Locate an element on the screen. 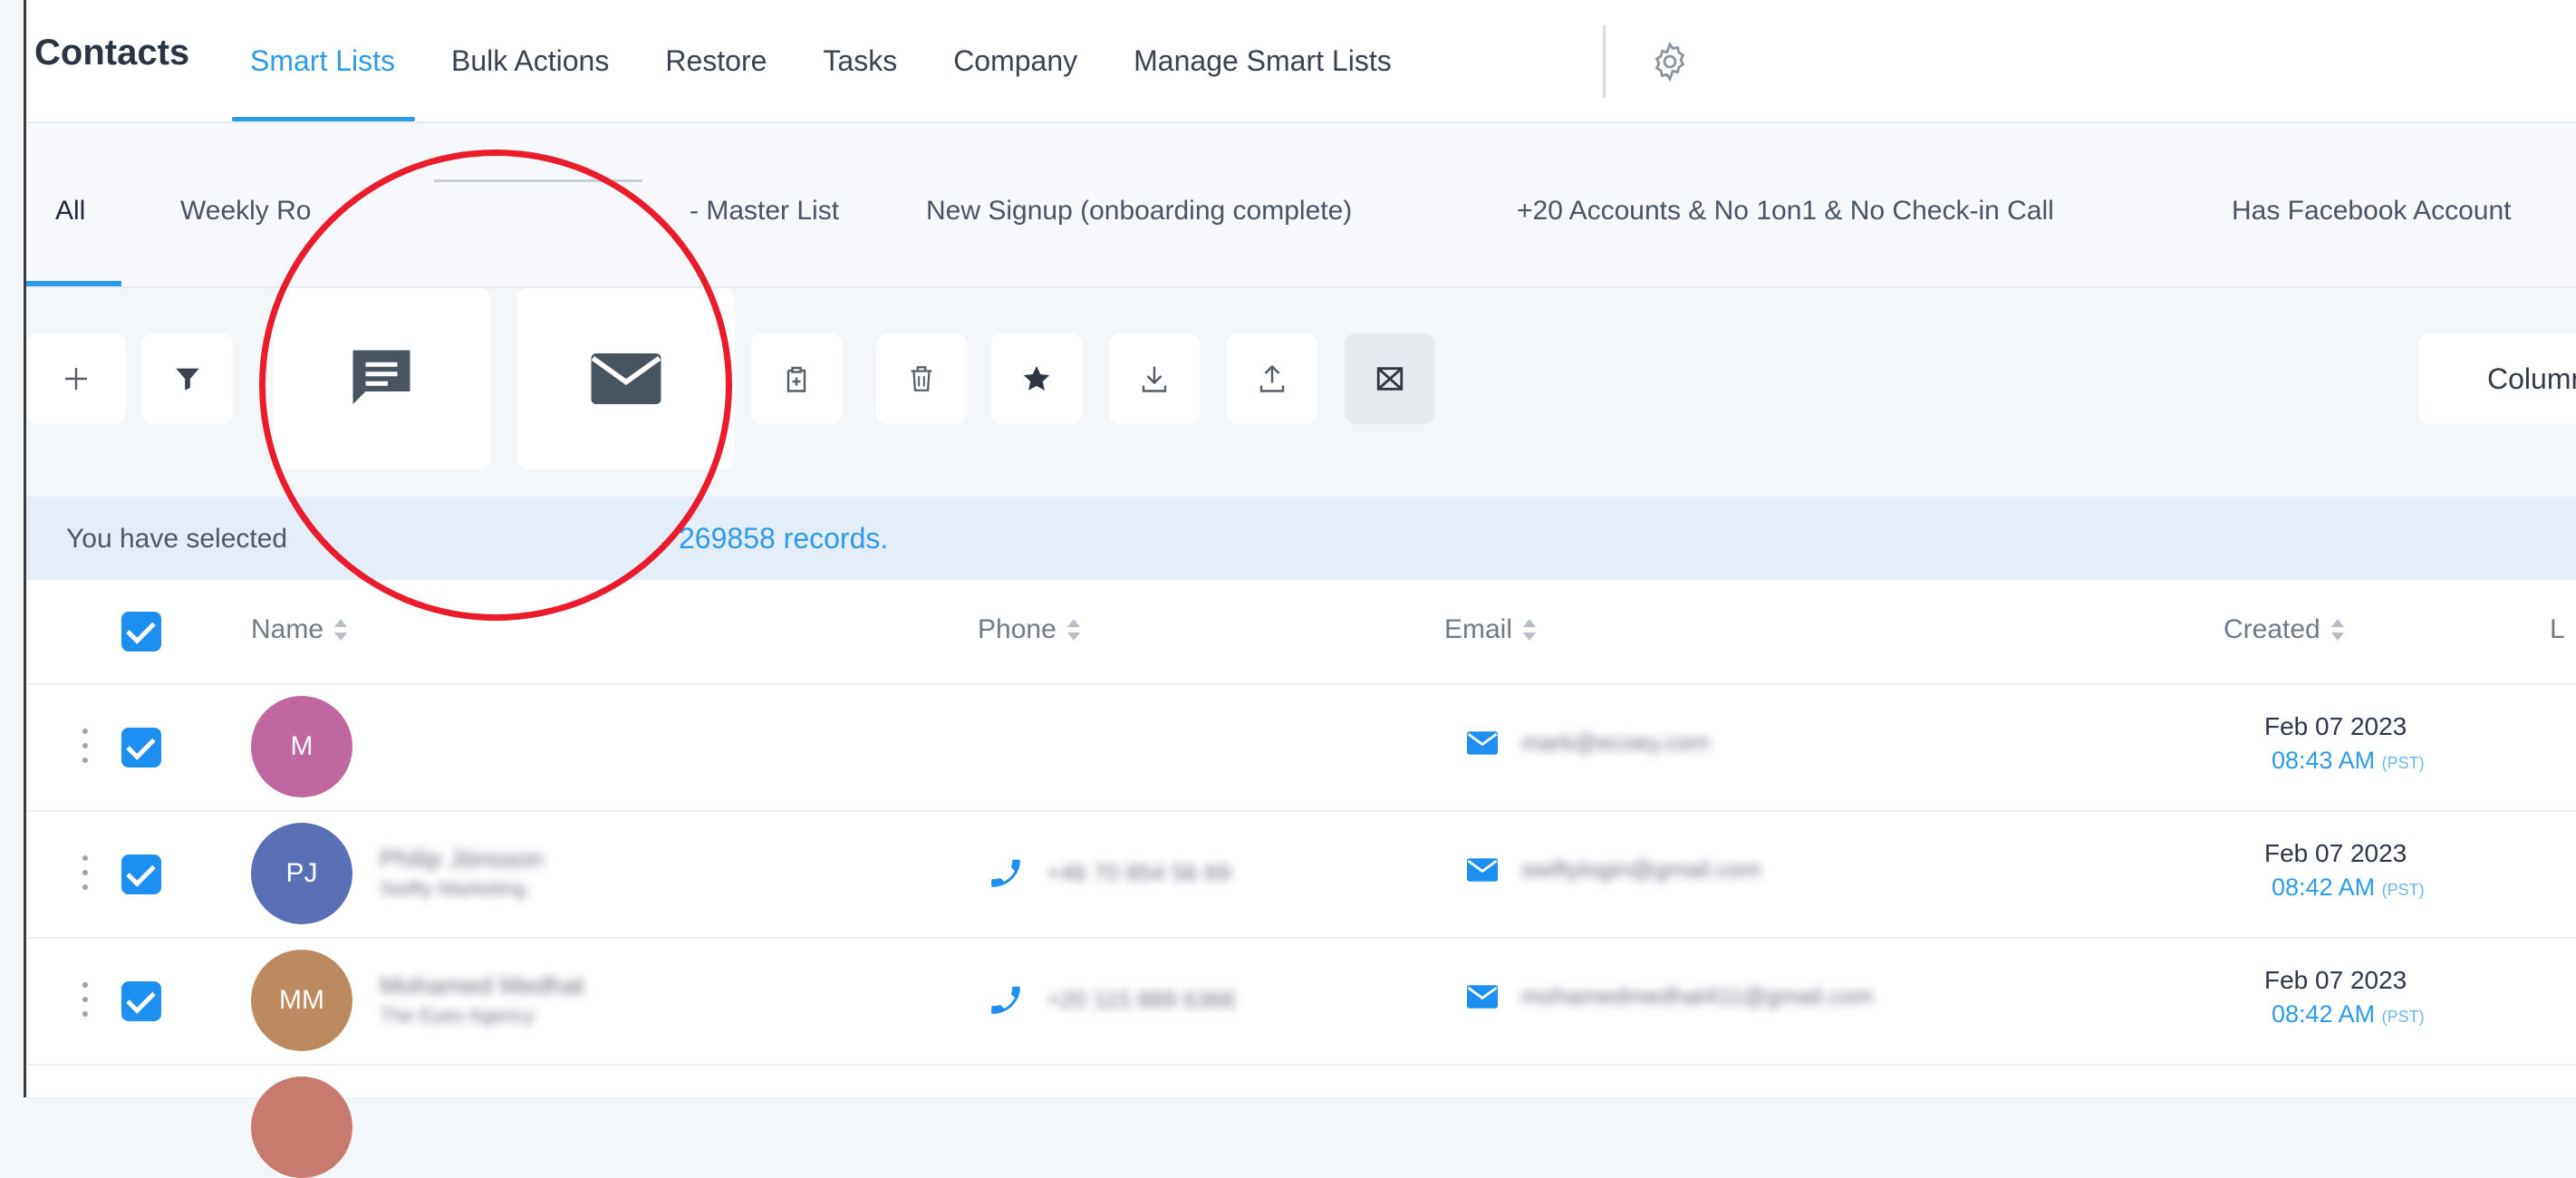 This screenshot has height=1178, width=2576. avatar: M is located at coordinates (301, 746).